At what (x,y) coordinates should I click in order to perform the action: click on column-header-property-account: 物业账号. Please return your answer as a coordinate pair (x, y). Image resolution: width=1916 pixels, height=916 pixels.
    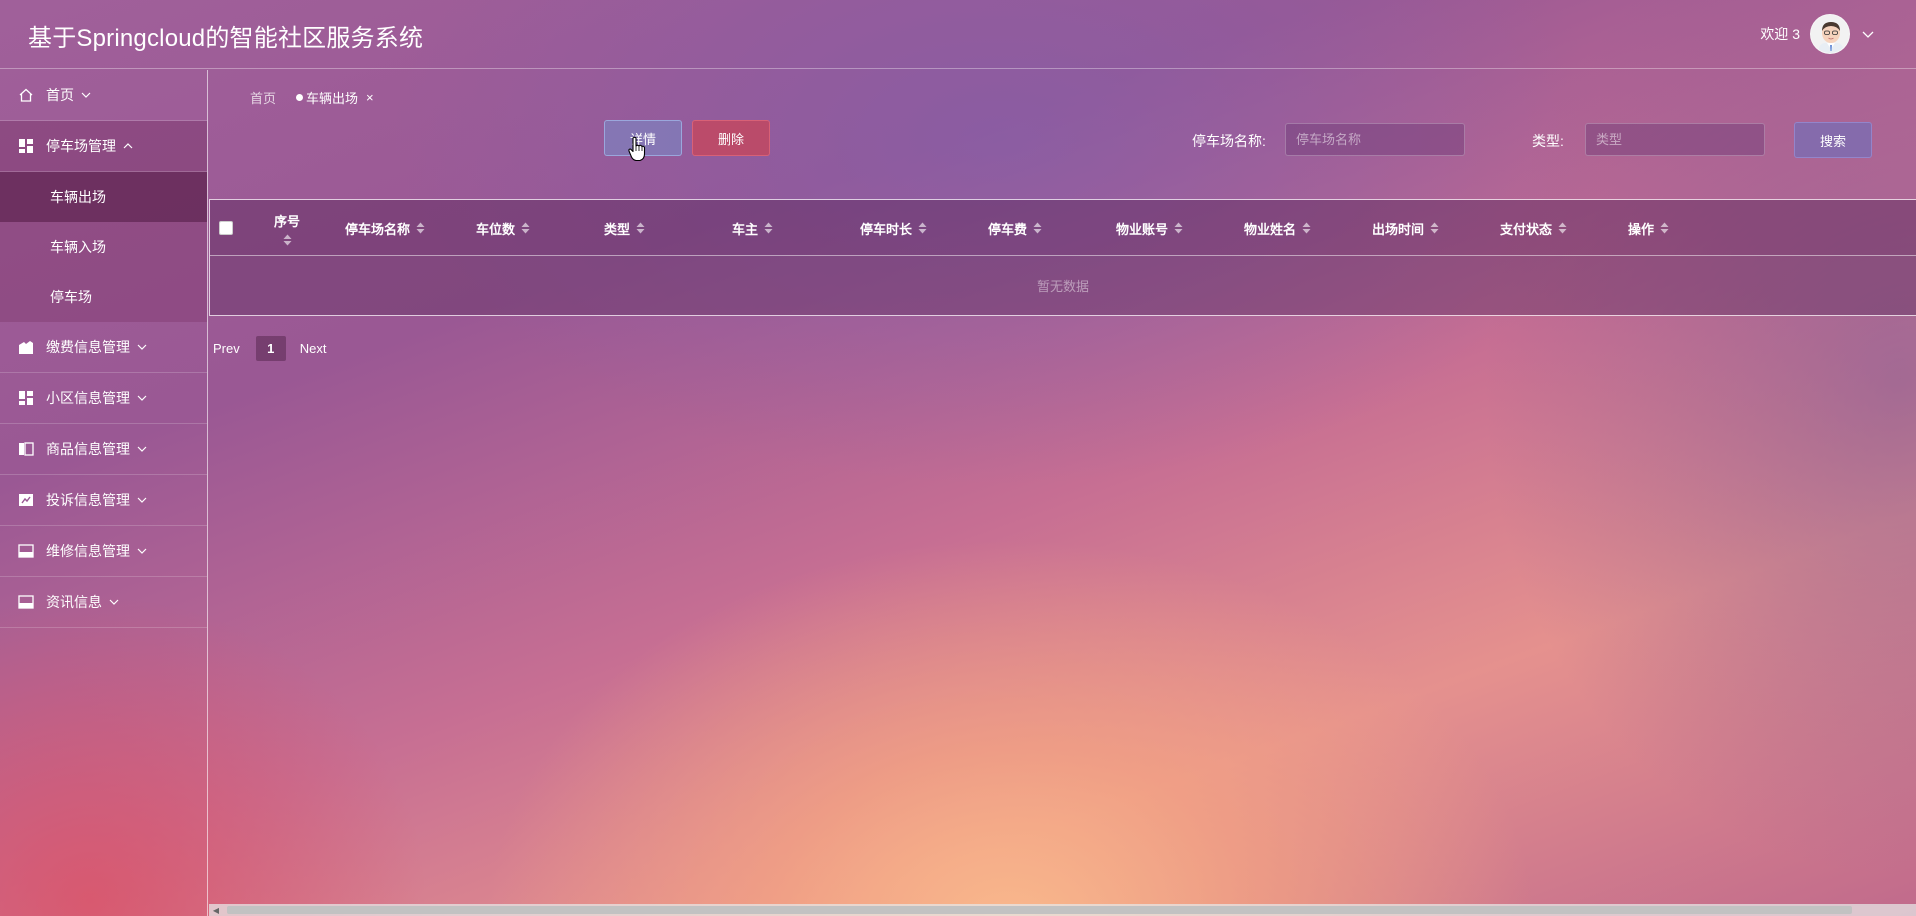
    Looking at the image, I should click on (1149, 228).